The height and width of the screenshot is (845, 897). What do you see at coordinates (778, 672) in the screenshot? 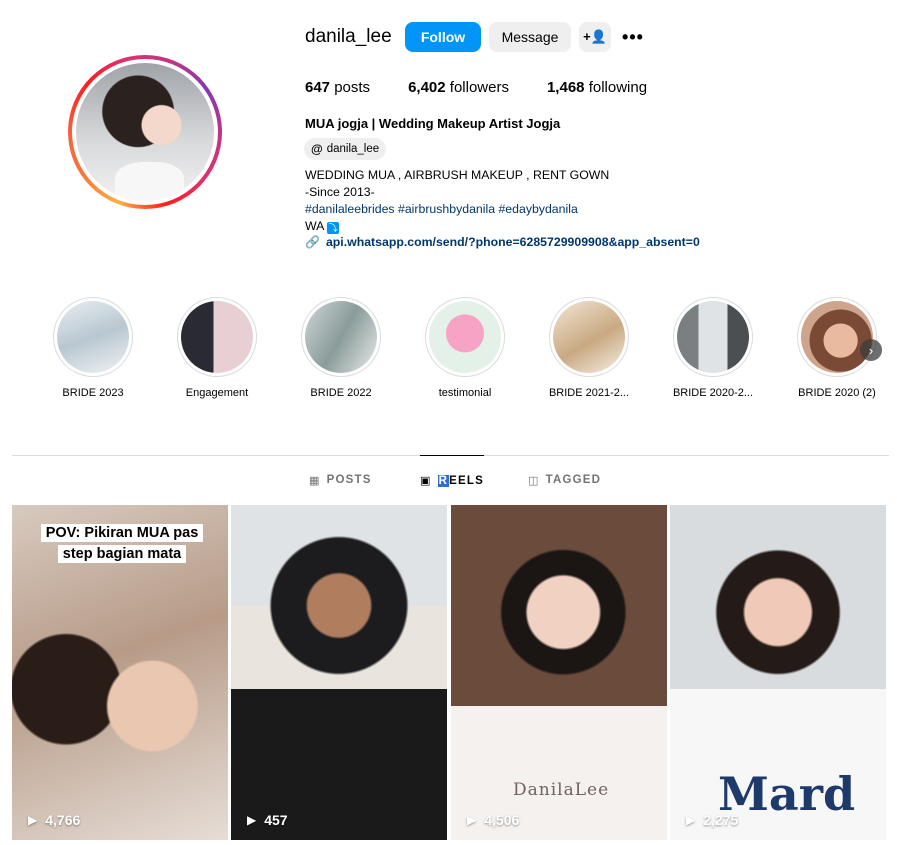
I see `reel-tile: Mard ▶ 2,275` at bounding box center [778, 672].